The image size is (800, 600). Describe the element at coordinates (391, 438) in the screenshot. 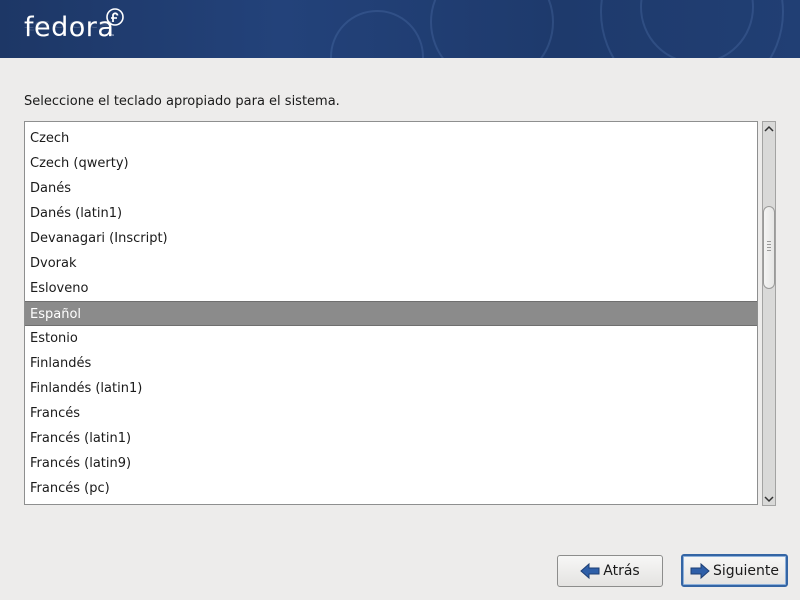

I see `list-item: Francés (latin1)` at that location.